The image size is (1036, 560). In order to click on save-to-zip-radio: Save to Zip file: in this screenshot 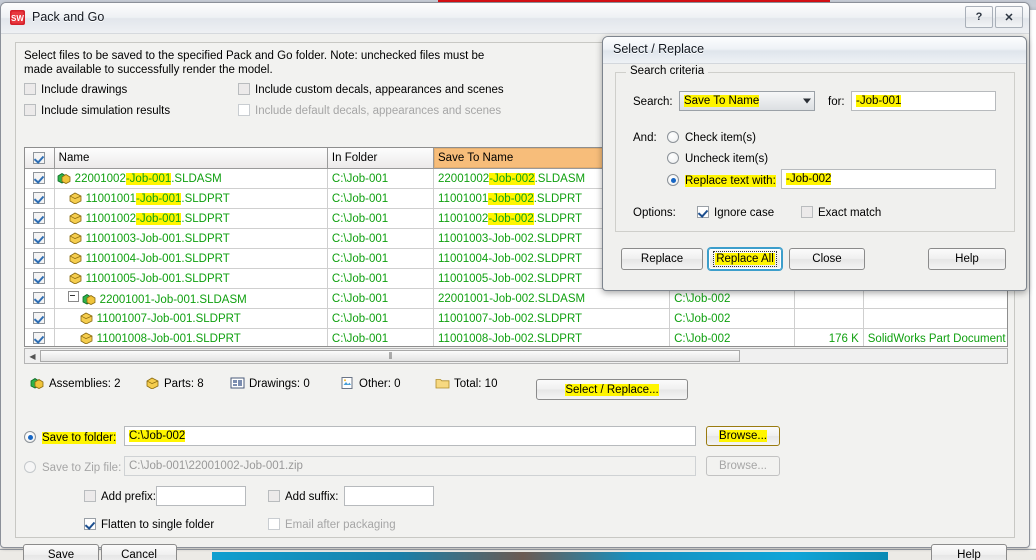, I will do `click(72, 467)`.